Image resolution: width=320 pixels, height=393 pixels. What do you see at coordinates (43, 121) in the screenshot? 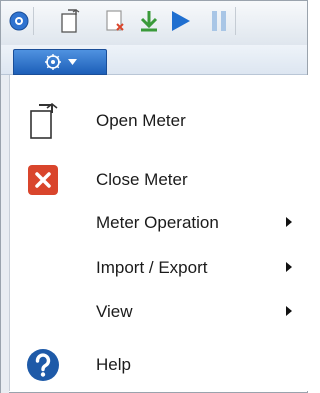
I see `open-meter-icon` at bounding box center [43, 121].